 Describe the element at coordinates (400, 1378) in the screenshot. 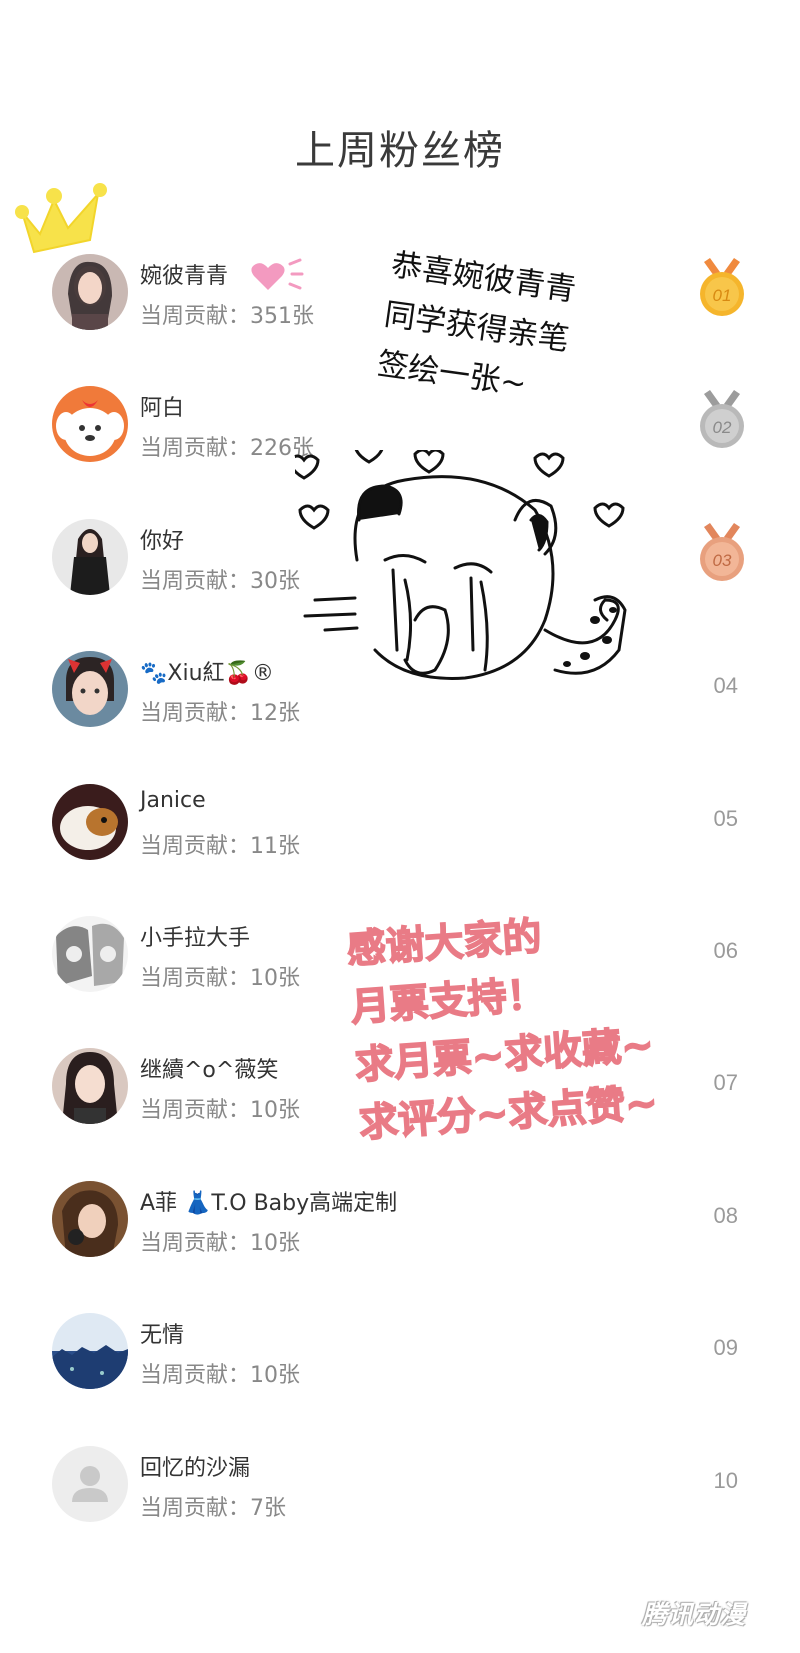

I see `list-item: 无情 当周贡献：10张 09` at that location.